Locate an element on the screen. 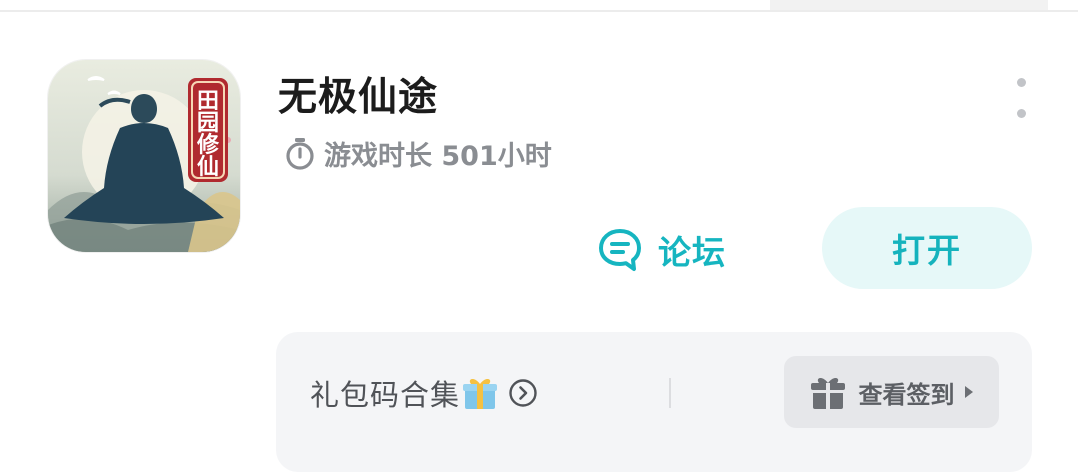 The height and width of the screenshot is (472, 1078). playtime-text: 游戏时长 501小时 is located at coordinates (438, 156).